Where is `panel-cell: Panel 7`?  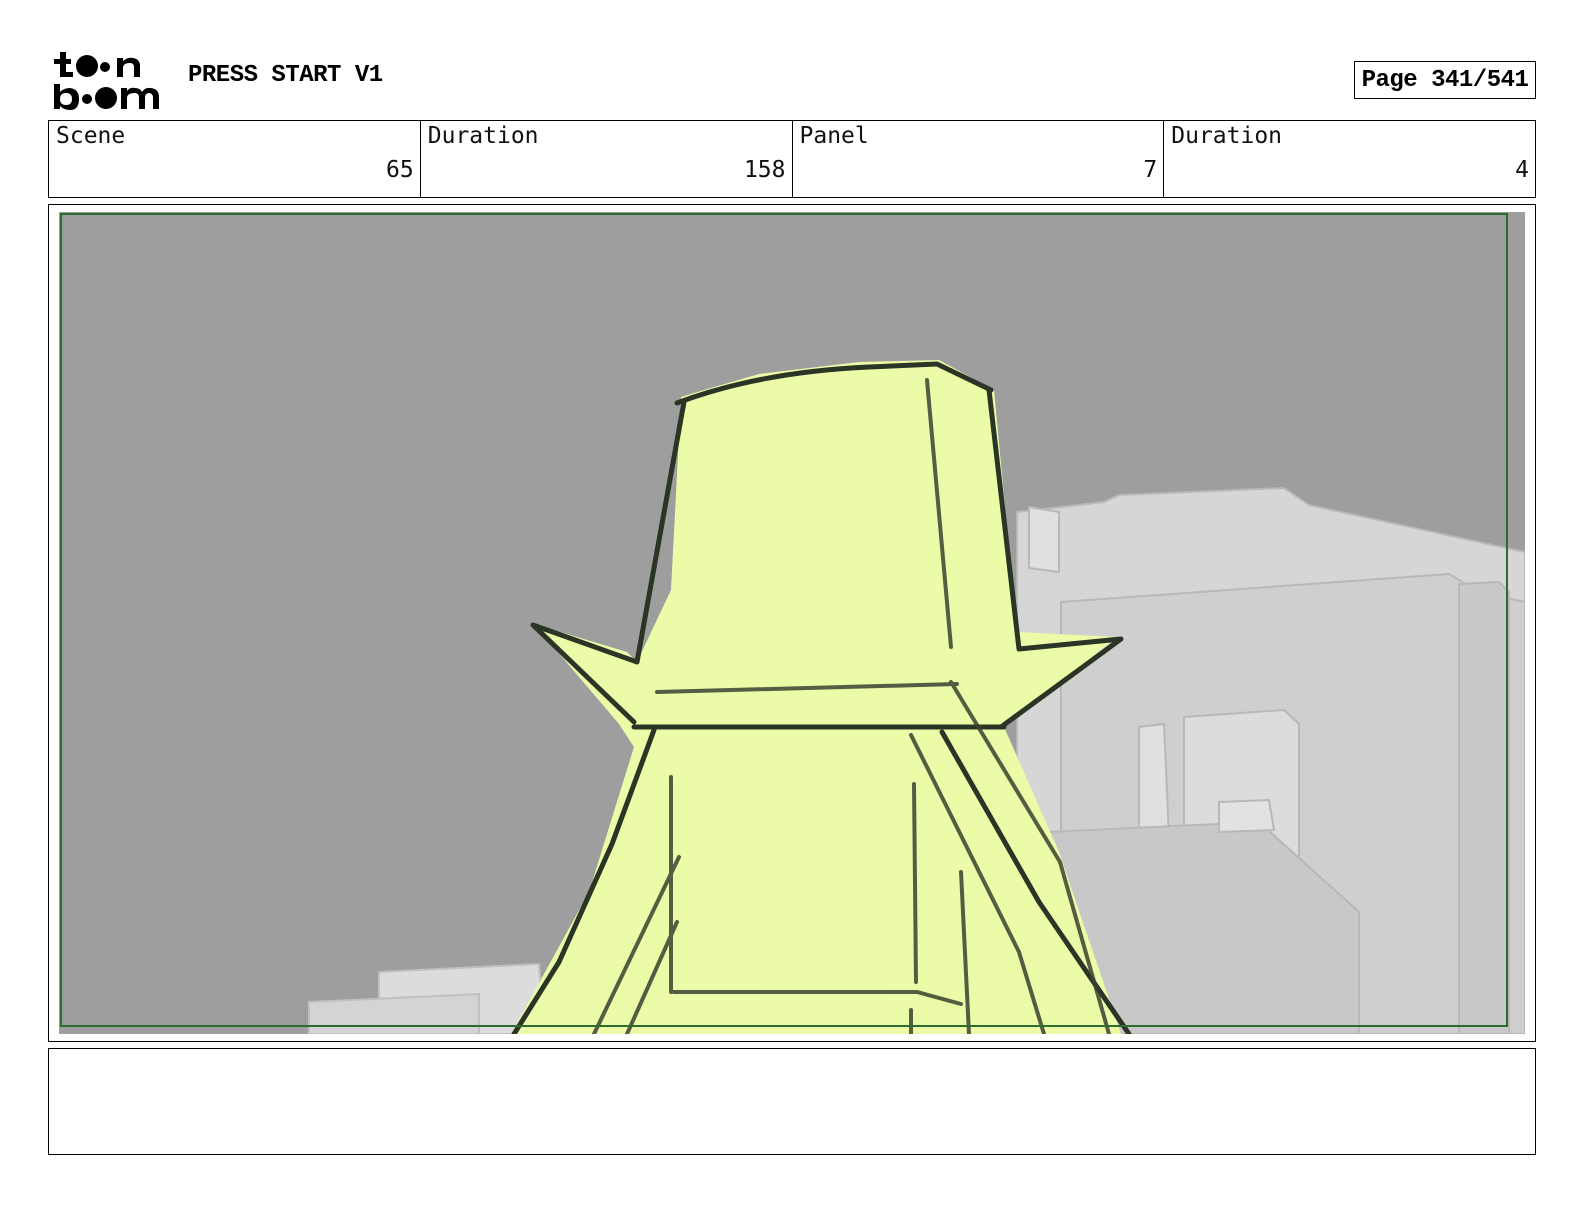 panel-cell: Panel 7 is located at coordinates (979, 159).